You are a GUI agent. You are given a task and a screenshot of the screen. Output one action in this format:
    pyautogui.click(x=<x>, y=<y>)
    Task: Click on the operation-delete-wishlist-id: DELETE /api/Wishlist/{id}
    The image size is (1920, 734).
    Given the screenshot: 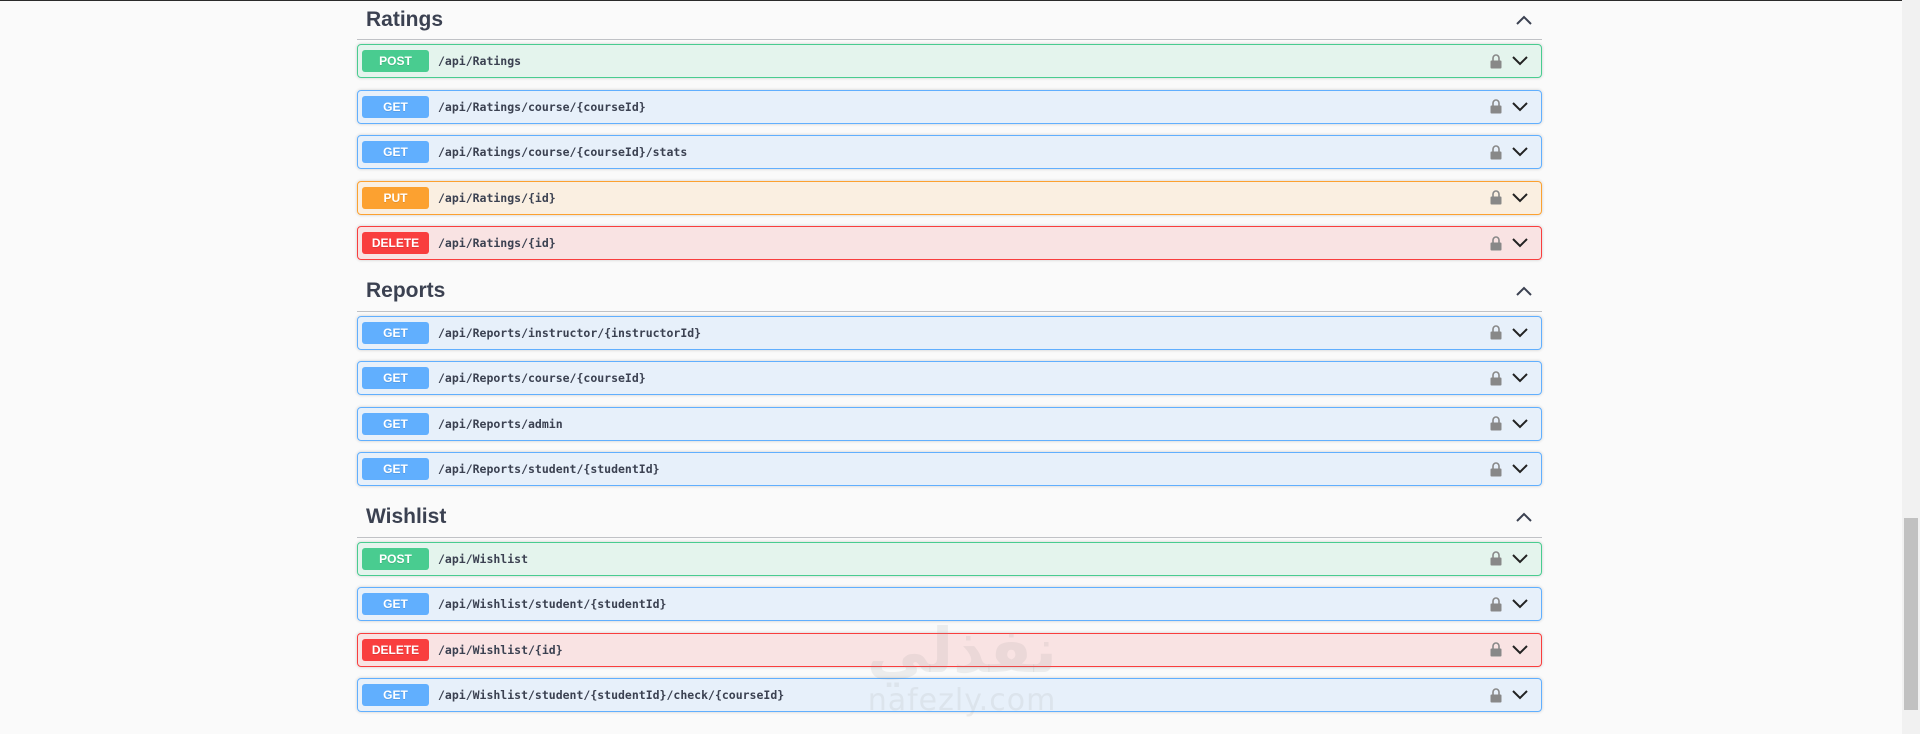 What is the action you would take?
    pyautogui.click(x=949, y=649)
    